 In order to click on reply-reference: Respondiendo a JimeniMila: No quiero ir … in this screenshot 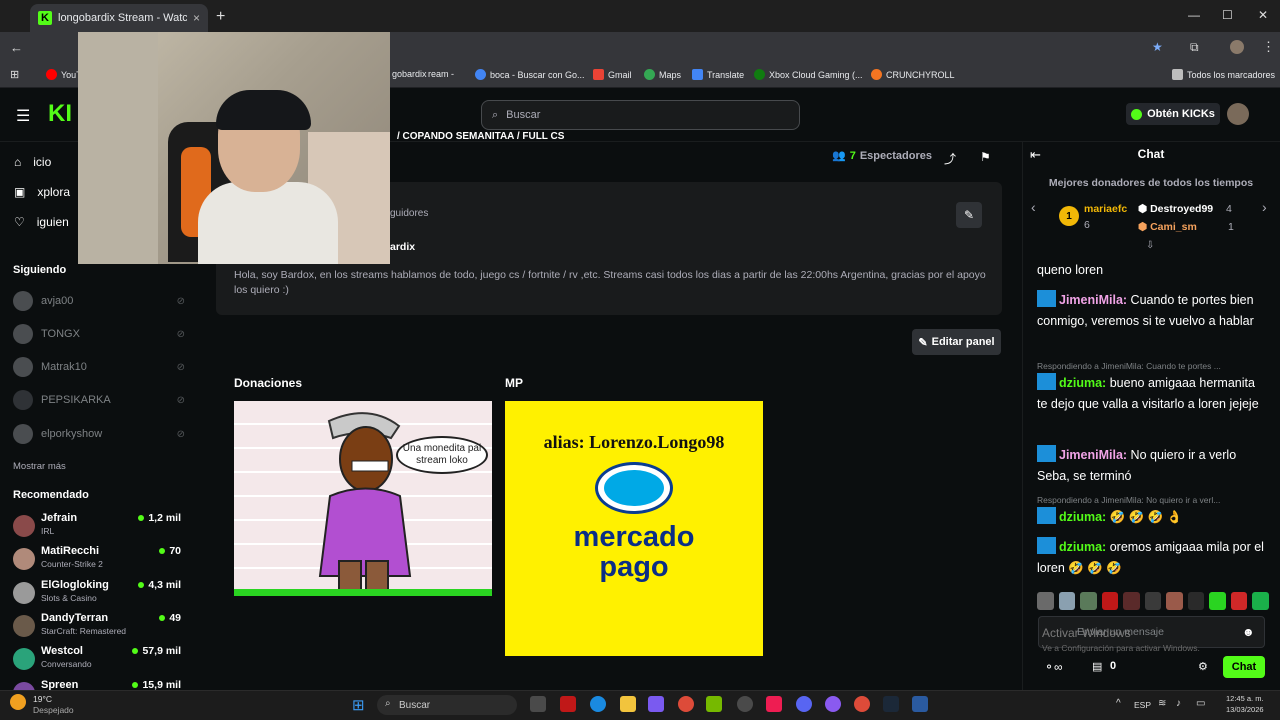, I will do `click(1152, 500)`.